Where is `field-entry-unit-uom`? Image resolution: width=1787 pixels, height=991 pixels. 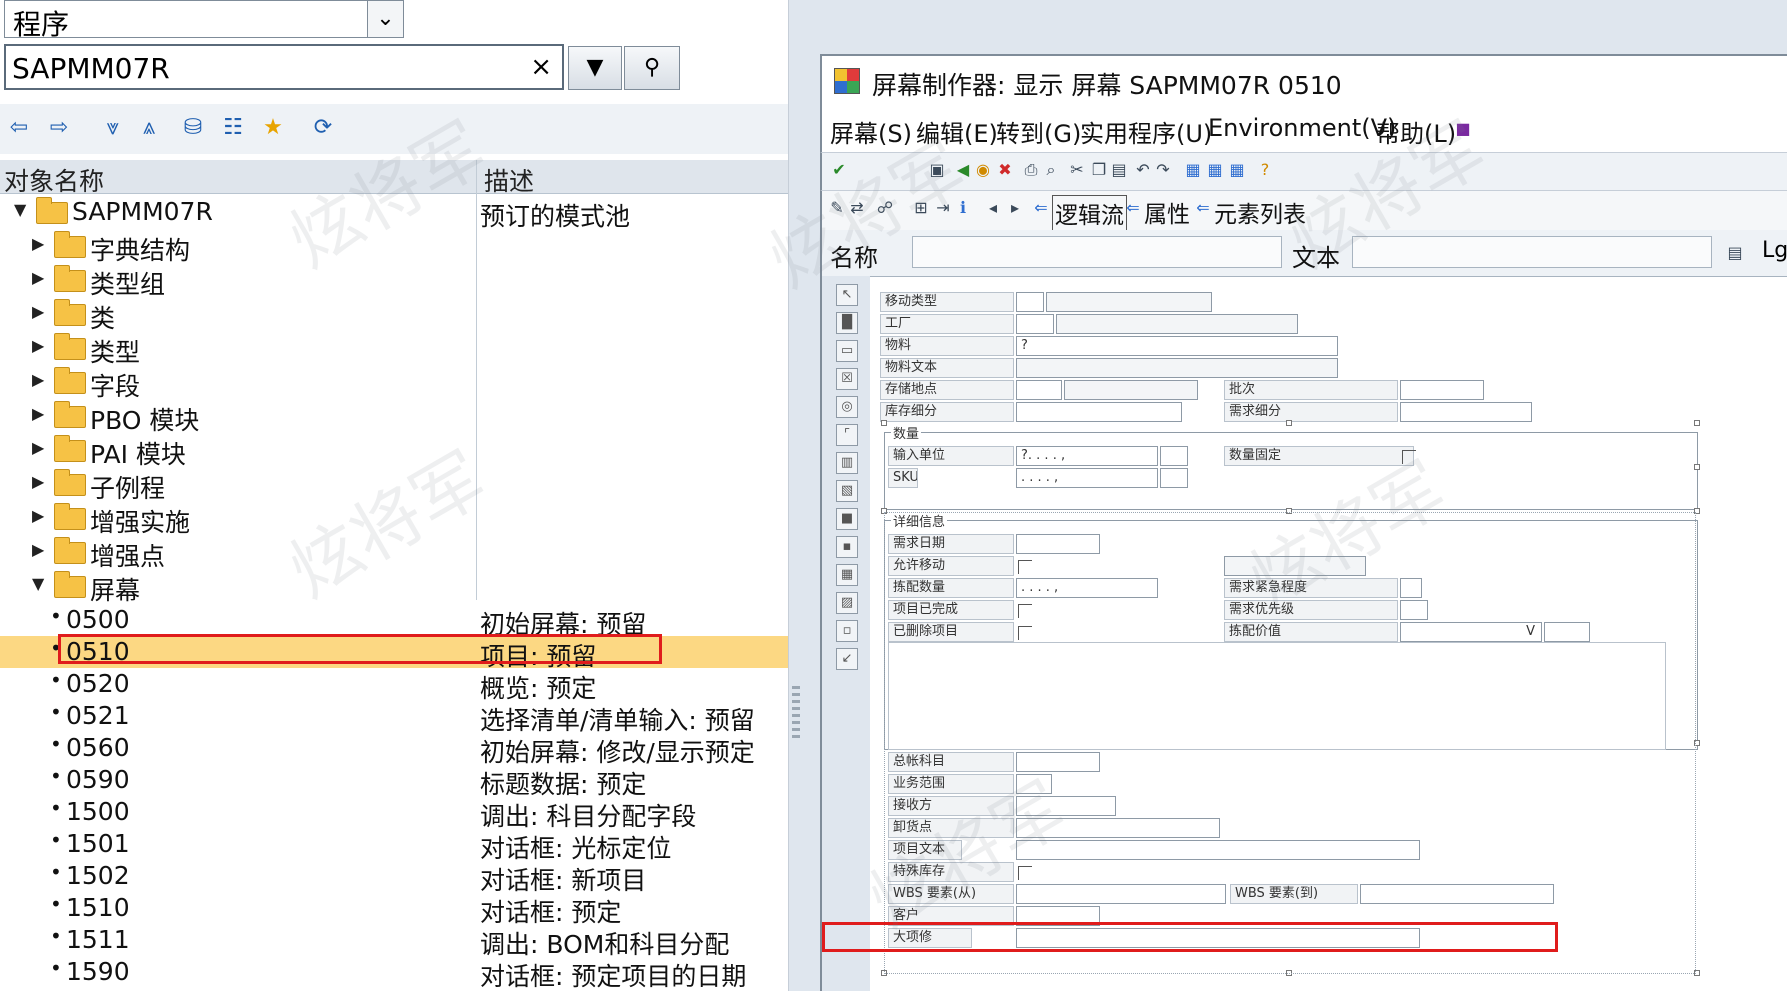 field-entry-unit-uom is located at coordinates (1174, 456).